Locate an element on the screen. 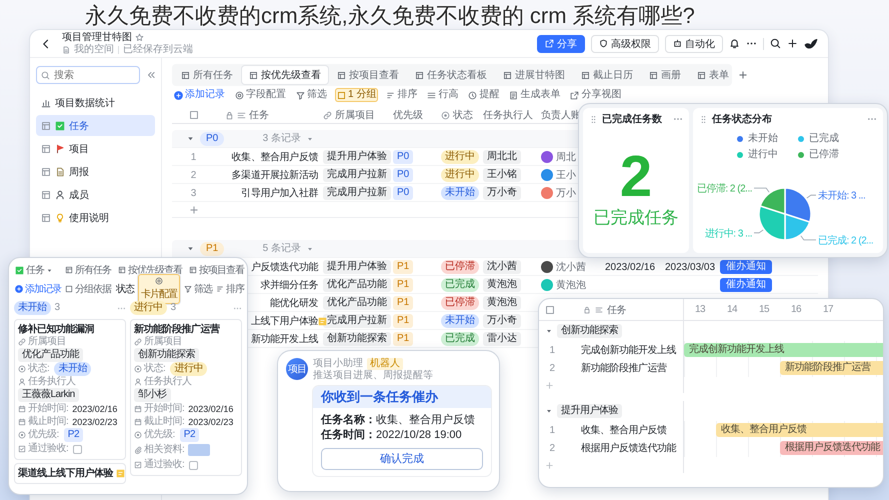  confirm-button: 确认完成 is located at coordinates (402, 459).